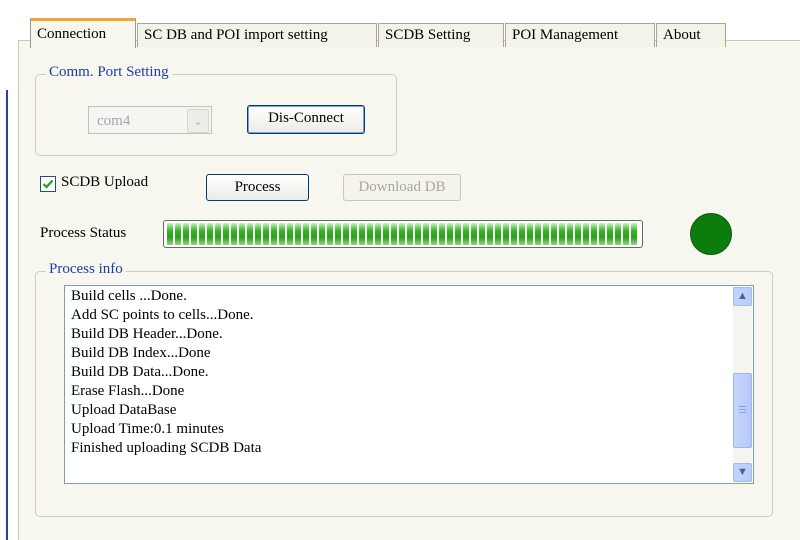 Image resolution: width=800 pixels, height=540 pixels. I want to click on port-select-value: com4, so click(114, 121).